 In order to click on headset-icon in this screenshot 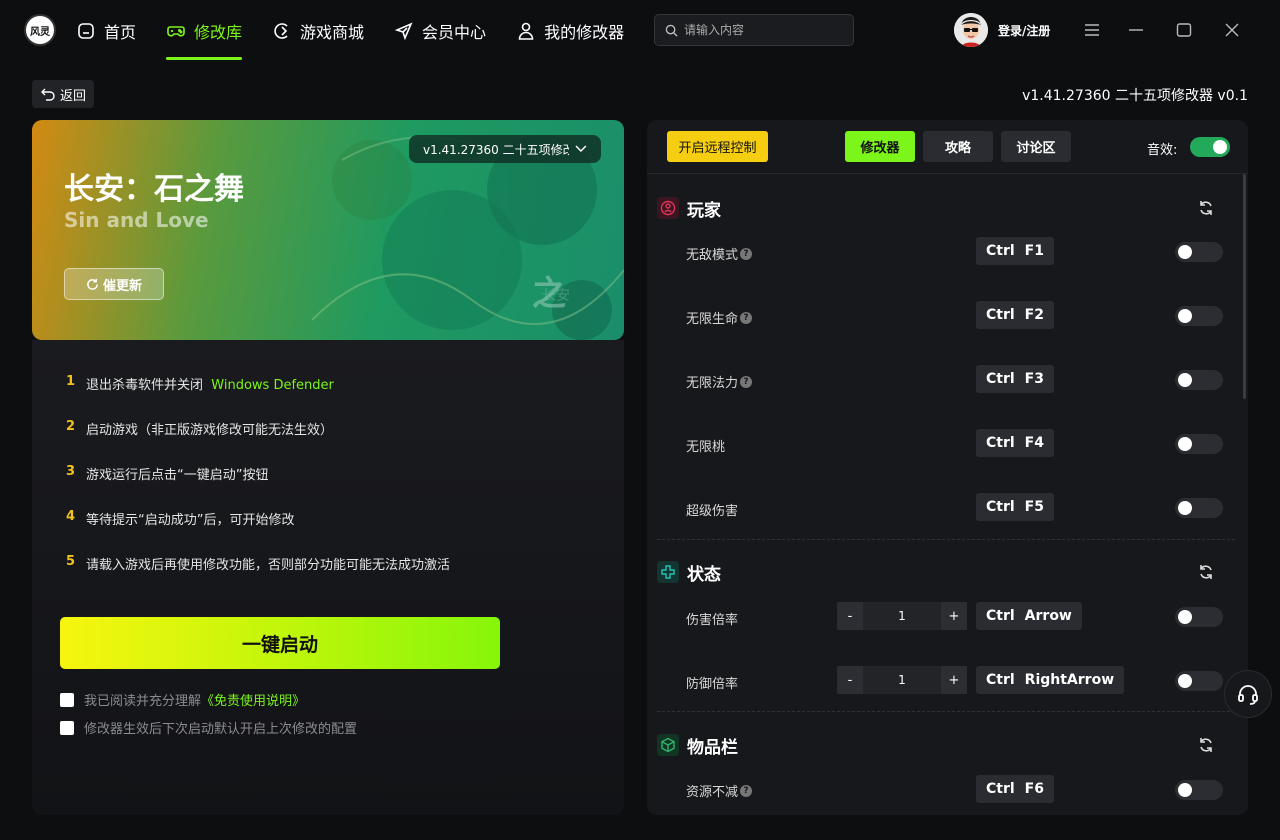, I will do `click(1248, 695)`.